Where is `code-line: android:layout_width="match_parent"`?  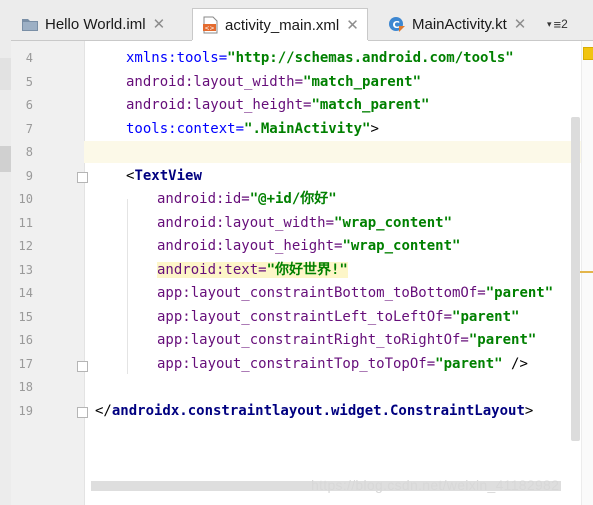 code-line: android:layout_width="match_parent" is located at coordinates (273, 82).